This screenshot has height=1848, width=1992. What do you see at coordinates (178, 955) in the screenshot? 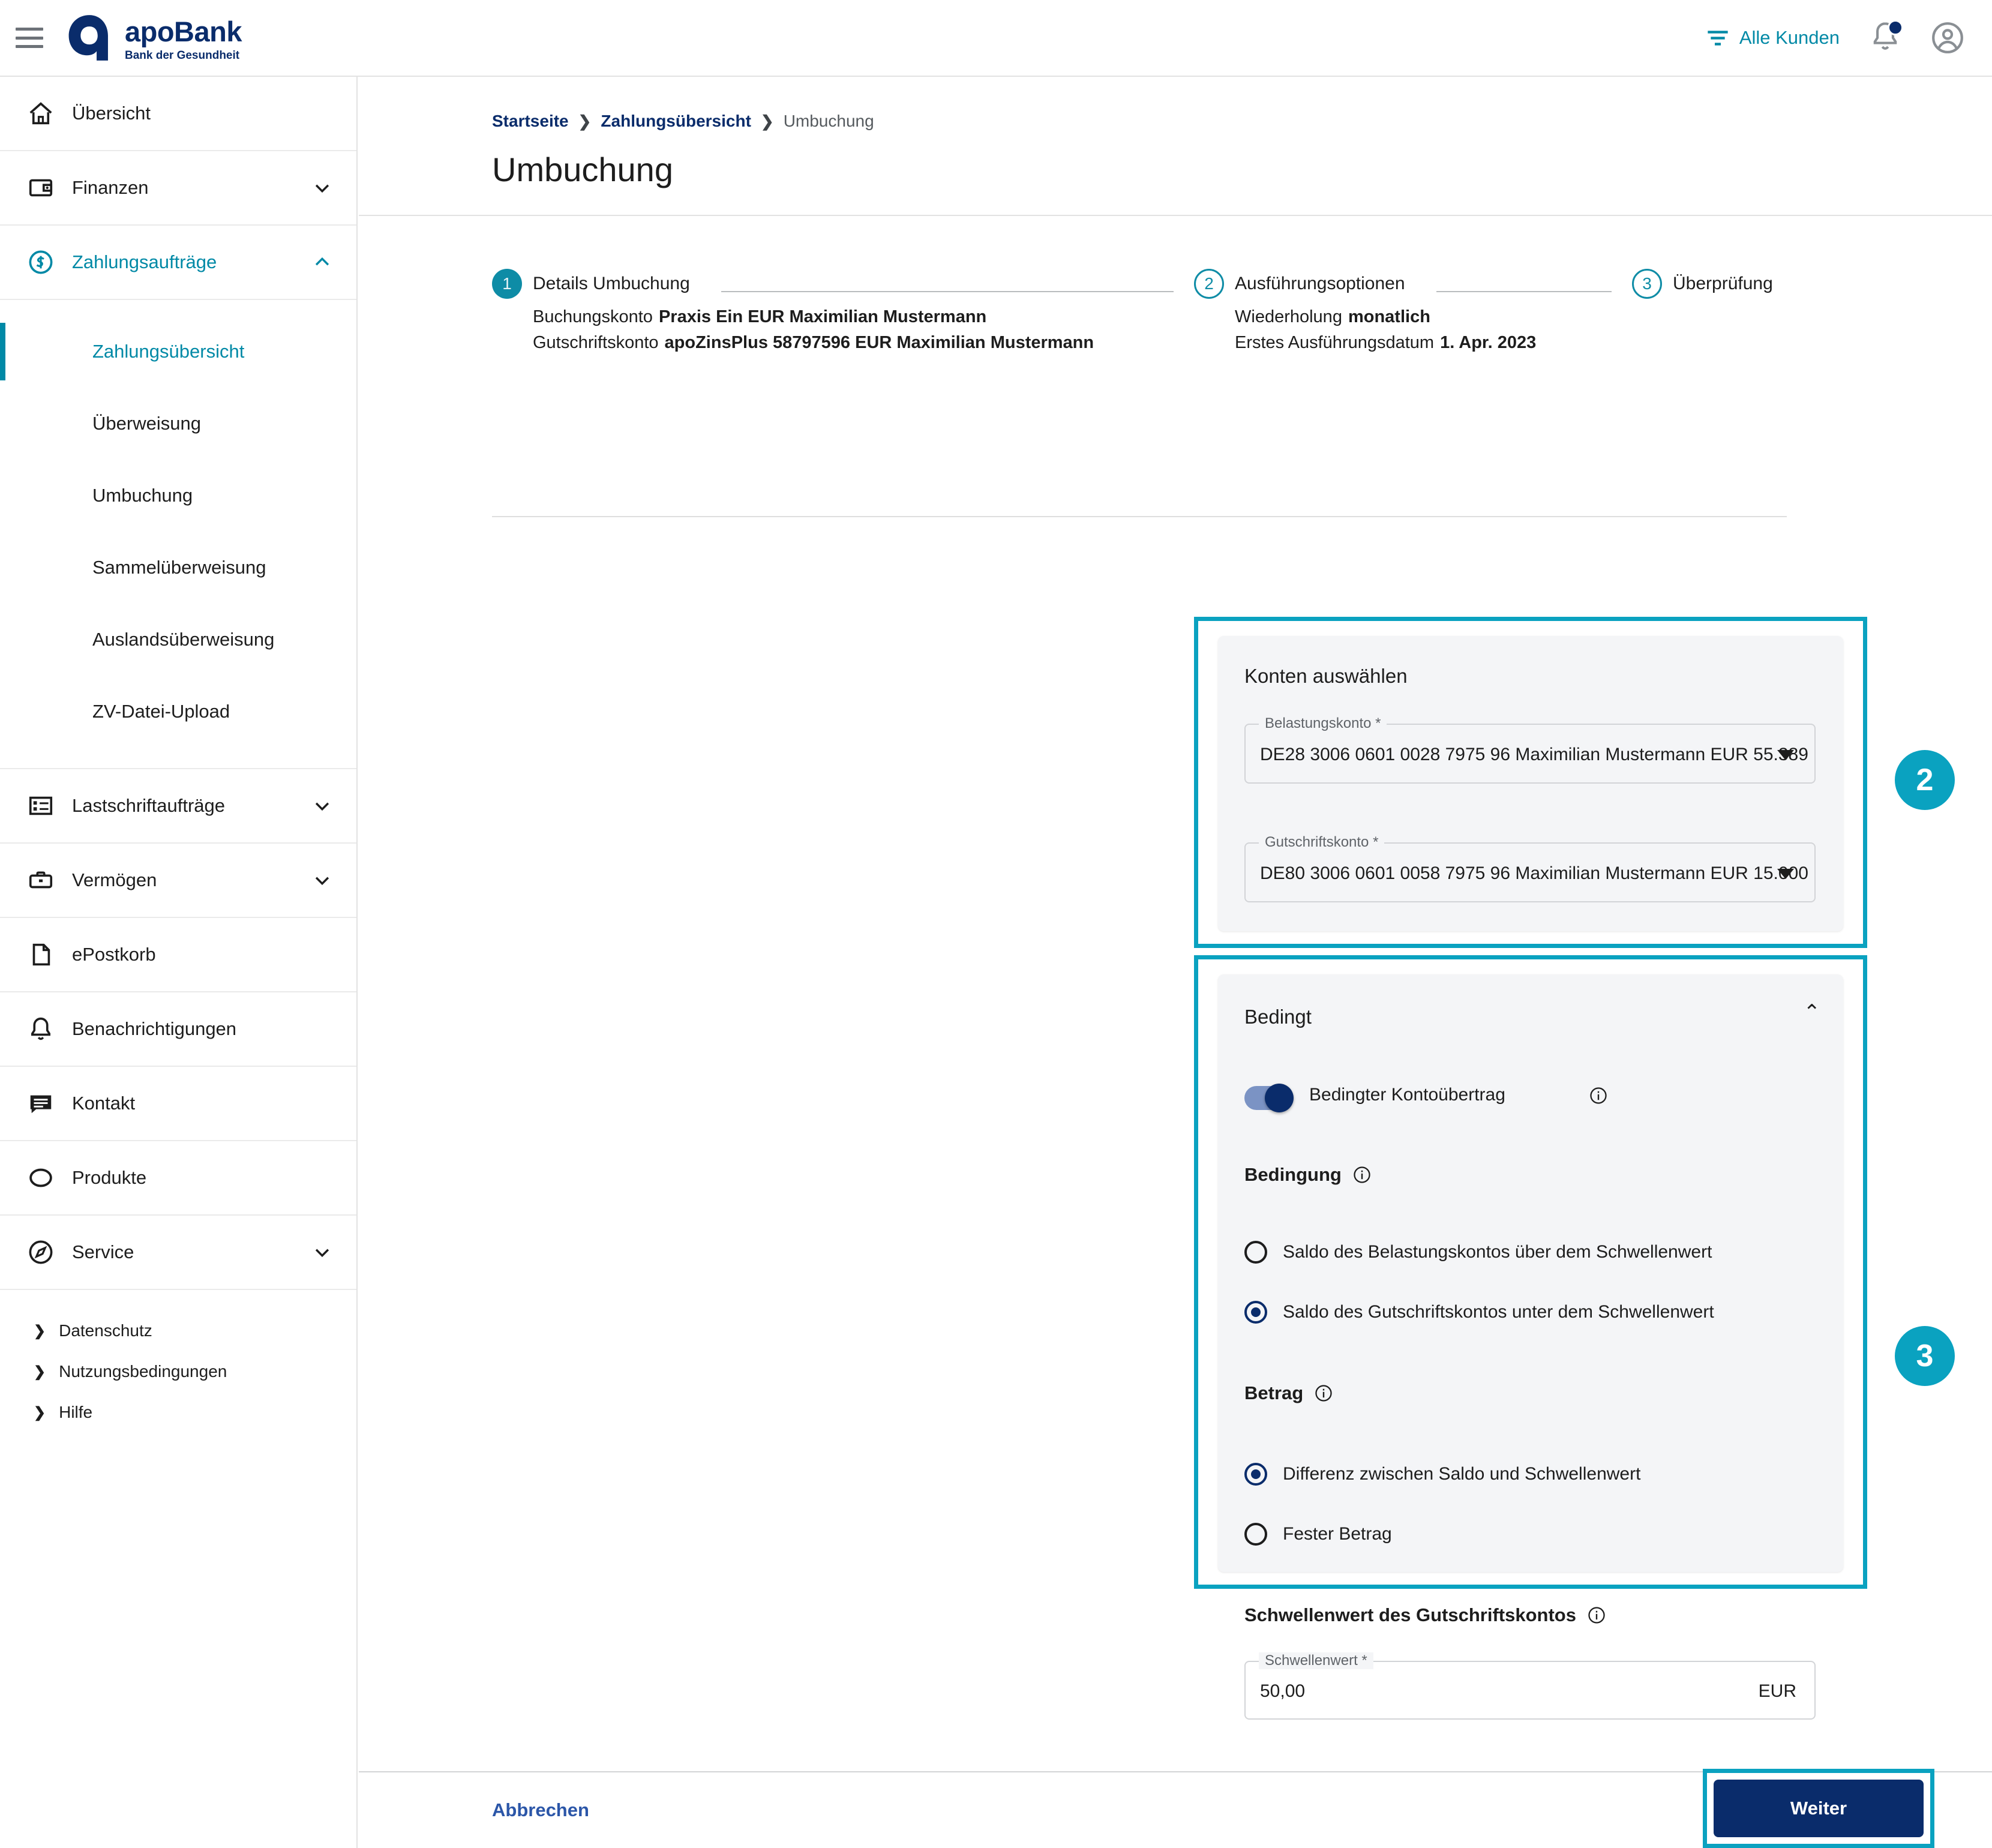
I see `sidebar-item-epostkorb: ePostkorb` at bounding box center [178, 955].